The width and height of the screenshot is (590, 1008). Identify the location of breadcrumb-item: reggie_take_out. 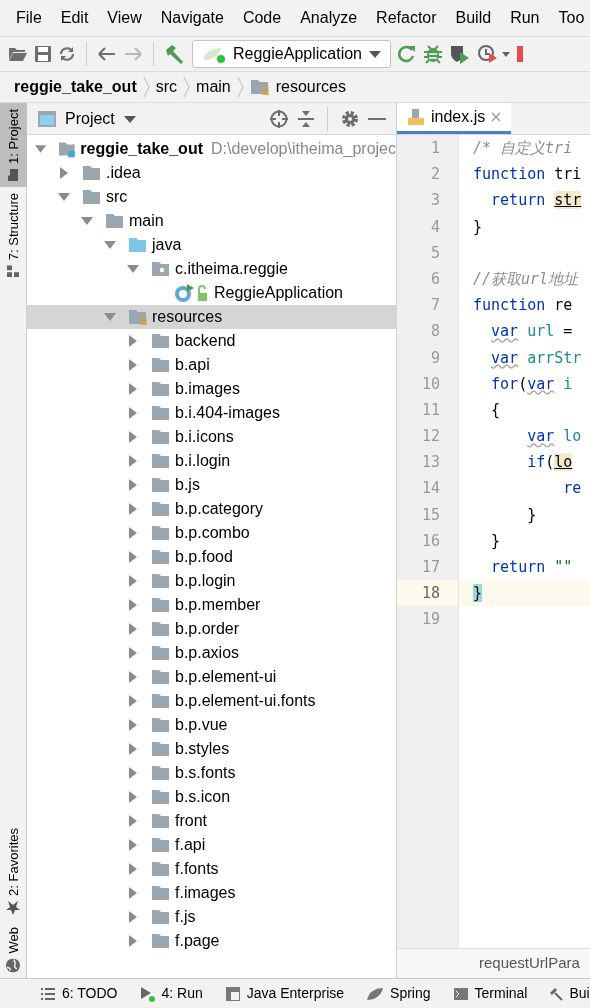
(75, 87).